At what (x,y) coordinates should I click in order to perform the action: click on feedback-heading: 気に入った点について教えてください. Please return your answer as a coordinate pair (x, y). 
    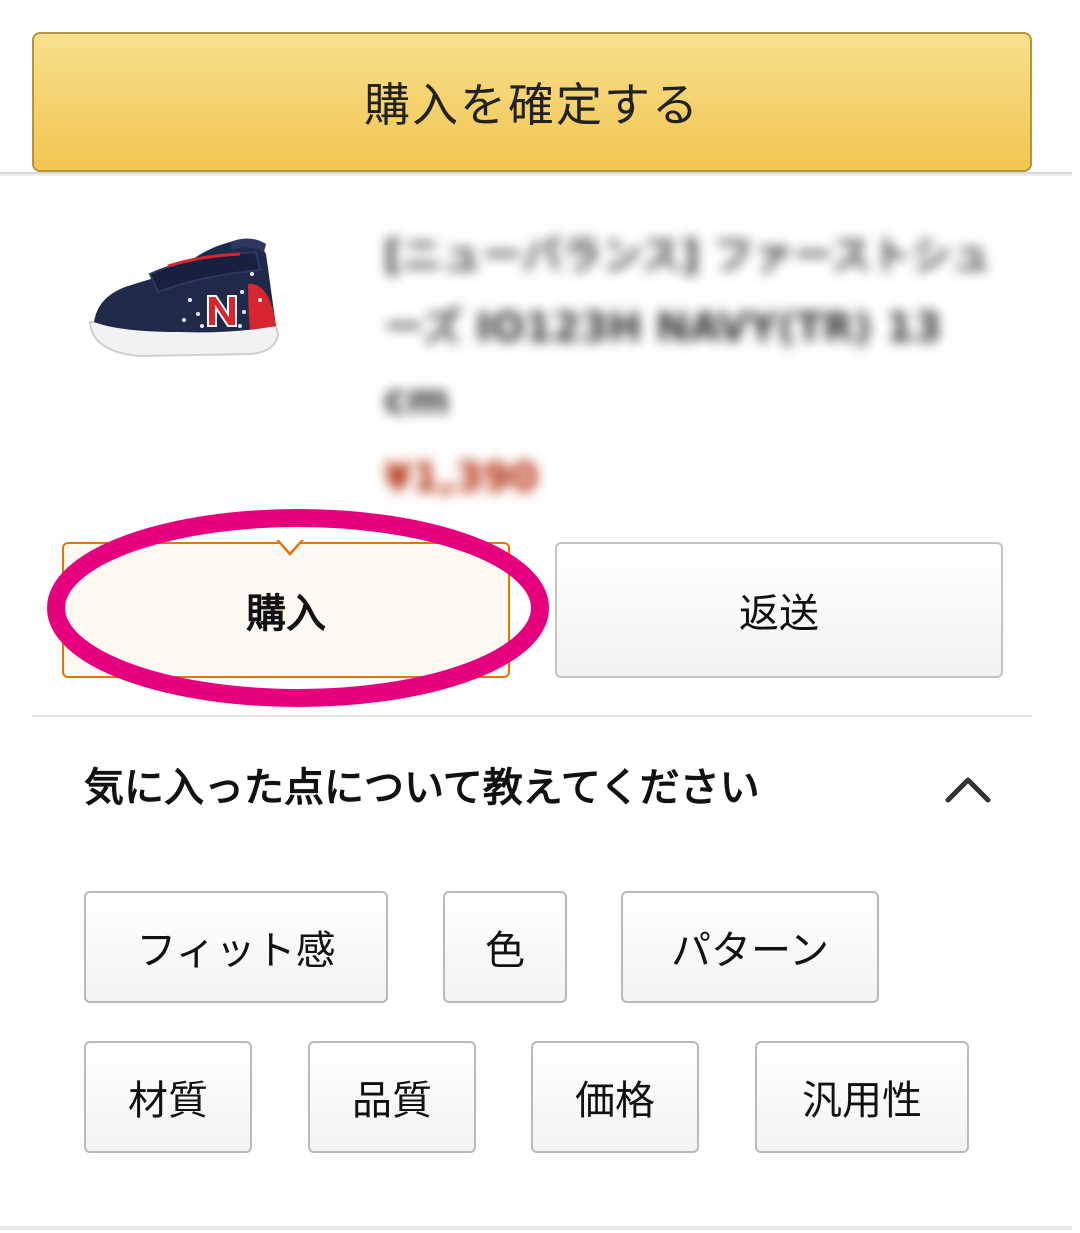
    Looking at the image, I should click on (422, 788).